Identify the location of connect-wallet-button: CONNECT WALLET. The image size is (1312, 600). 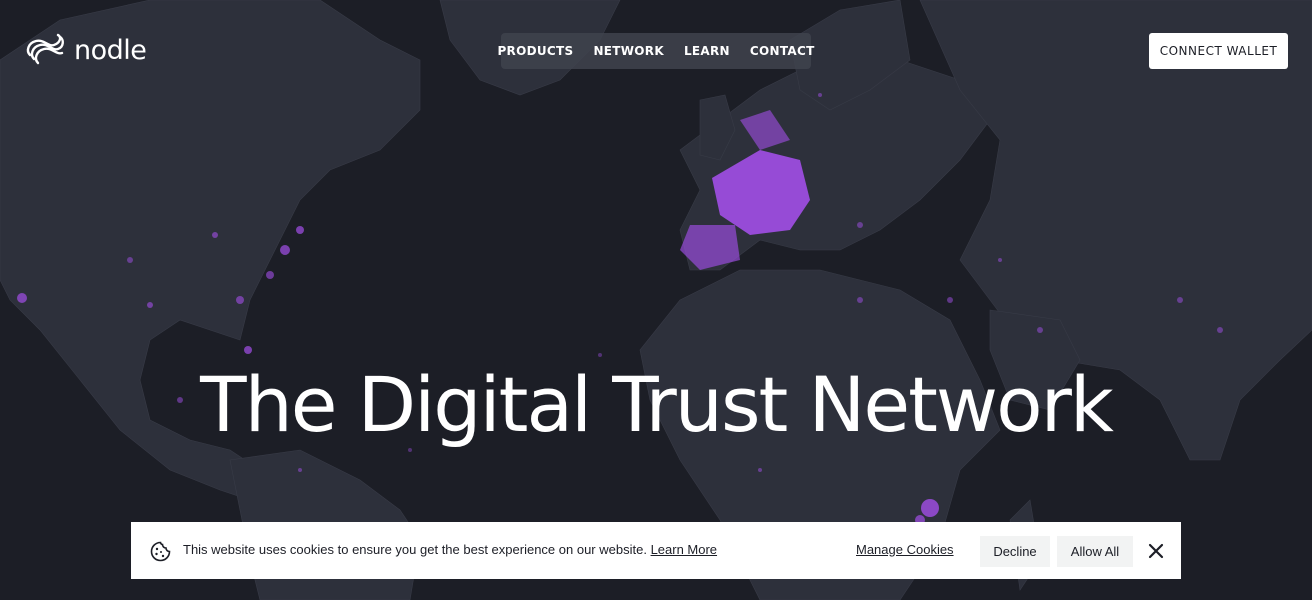
(1218, 51).